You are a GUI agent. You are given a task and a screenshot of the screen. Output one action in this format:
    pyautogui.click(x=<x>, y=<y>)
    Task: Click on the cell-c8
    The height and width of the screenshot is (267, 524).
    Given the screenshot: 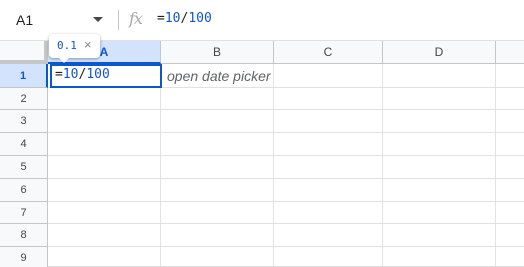 What is the action you would take?
    pyautogui.click(x=328, y=235)
    